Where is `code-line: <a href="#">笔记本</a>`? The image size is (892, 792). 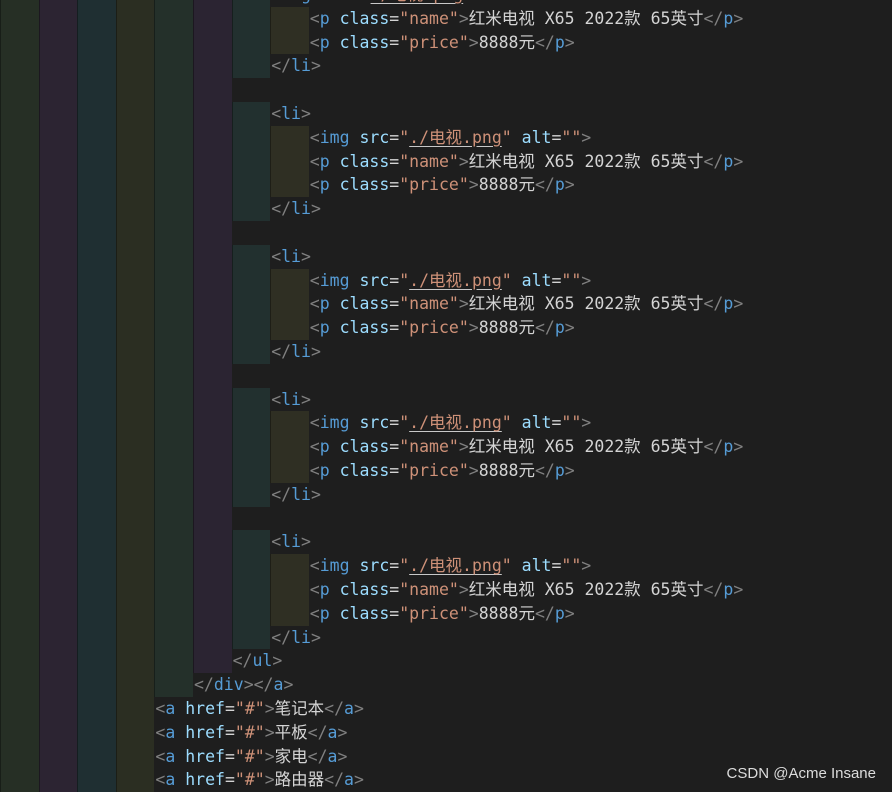 code-line: <a href="#">笔记本</a> is located at coordinates (446, 709).